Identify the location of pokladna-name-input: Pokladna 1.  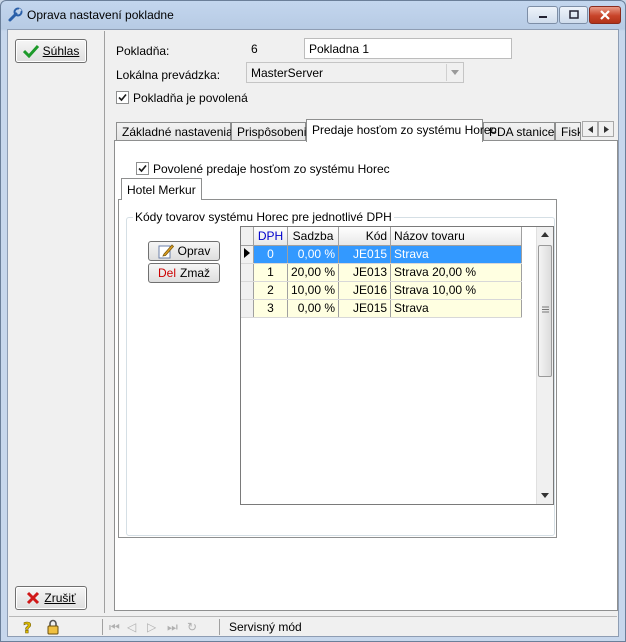
(408, 48).